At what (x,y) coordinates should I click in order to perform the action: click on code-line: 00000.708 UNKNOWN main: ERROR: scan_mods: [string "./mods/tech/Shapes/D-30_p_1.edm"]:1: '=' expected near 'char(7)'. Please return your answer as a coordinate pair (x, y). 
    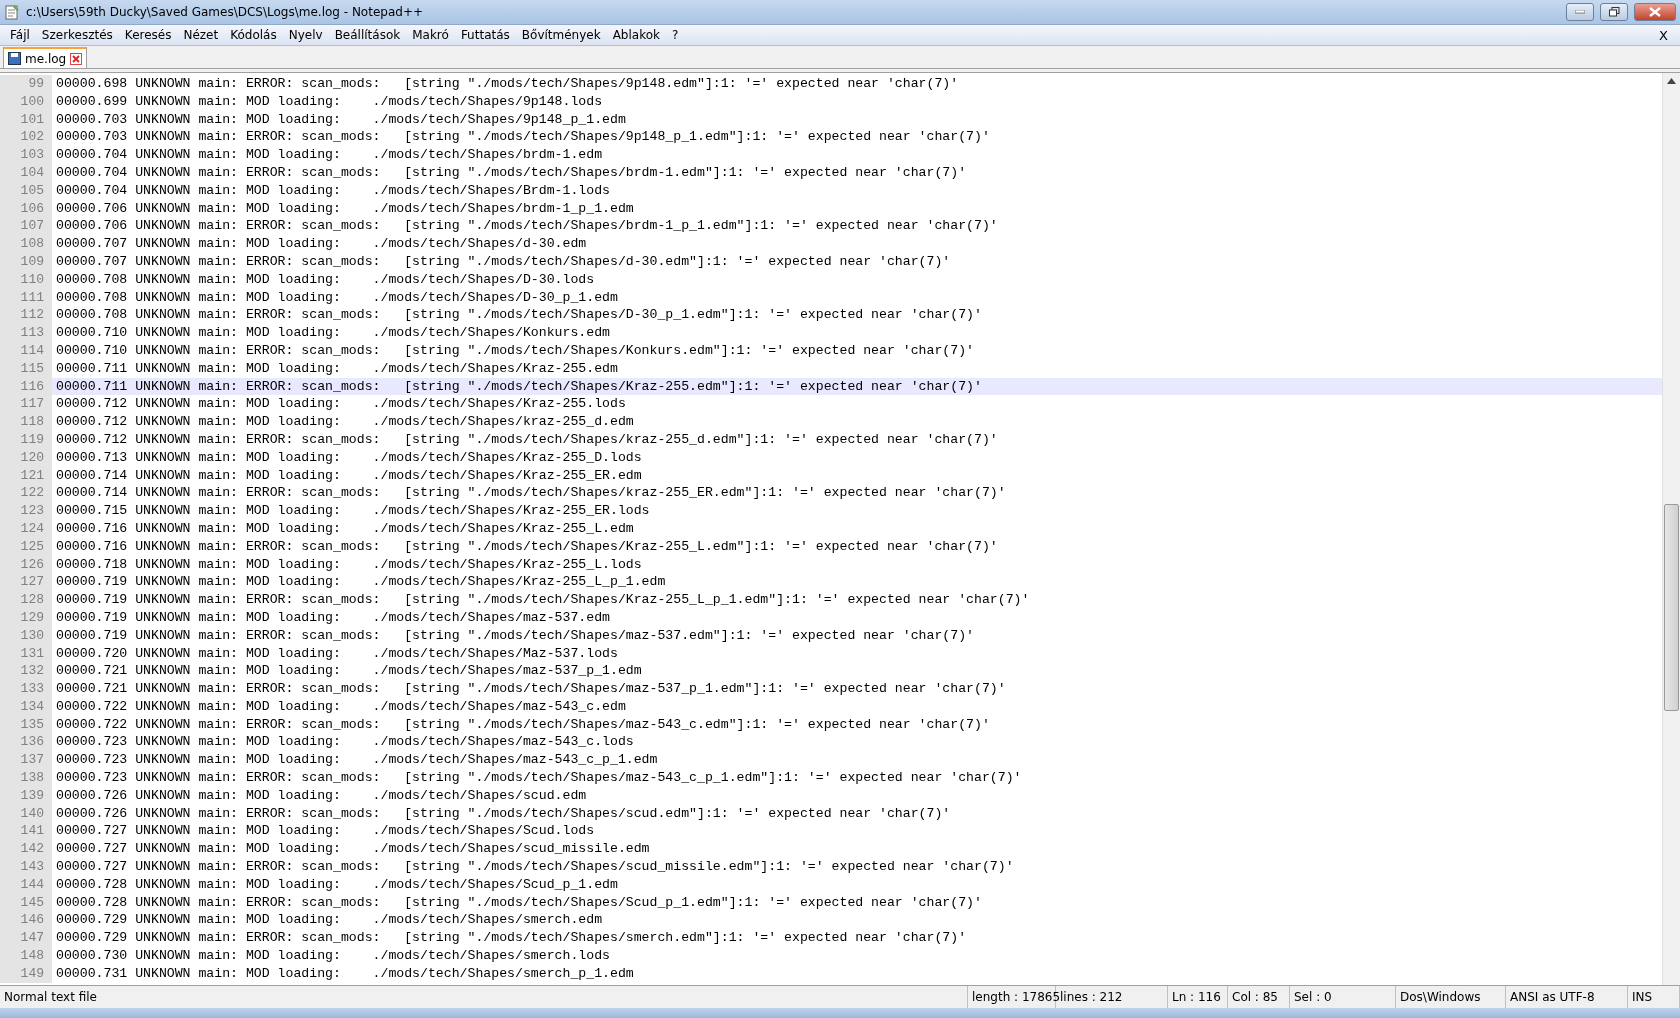
    Looking at the image, I should click on (518, 315).